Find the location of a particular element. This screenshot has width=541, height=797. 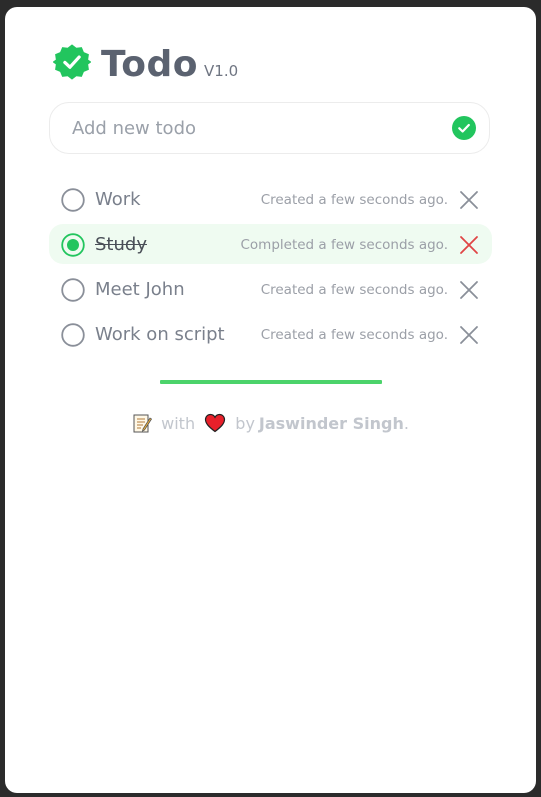

todo-item-completed: Study Completed a few seconds ago. is located at coordinates (270, 244).